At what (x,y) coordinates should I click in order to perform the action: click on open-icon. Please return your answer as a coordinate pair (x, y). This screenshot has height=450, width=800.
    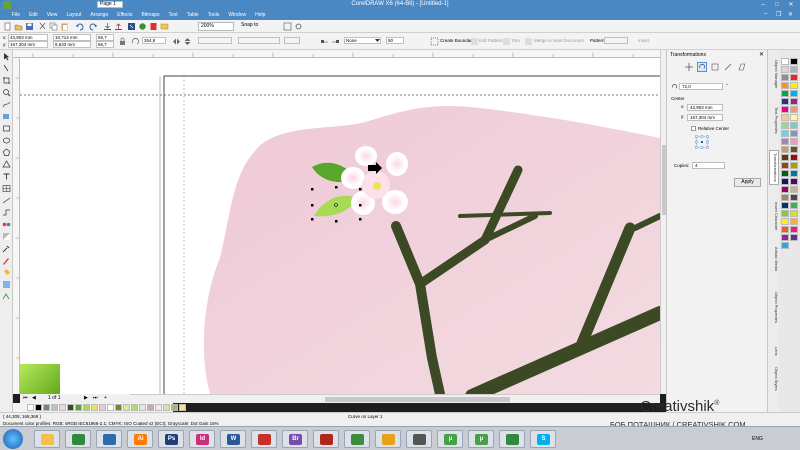
    Looking at the image, I should click on (18, 26).